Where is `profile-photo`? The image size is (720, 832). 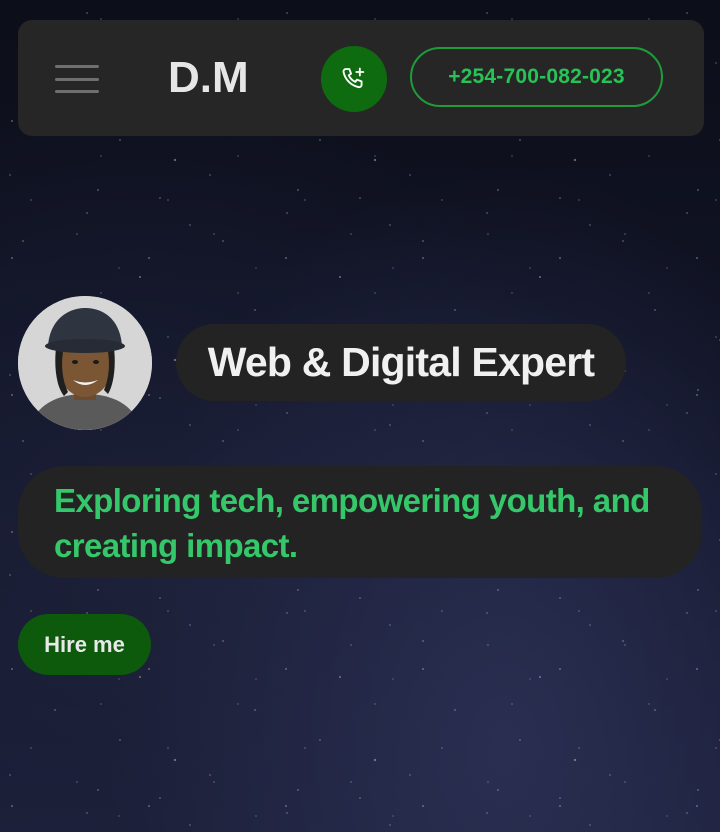 profile-photo is located at coordinates (85, 363).